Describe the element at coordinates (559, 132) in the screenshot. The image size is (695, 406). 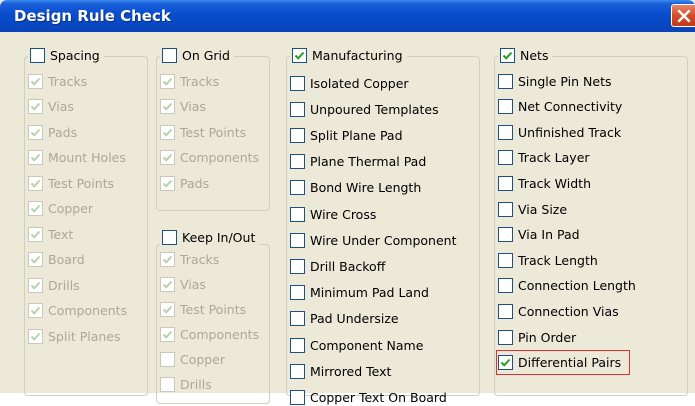
I see `nets-item-unfinished-track: Unfinished Track` at that location.